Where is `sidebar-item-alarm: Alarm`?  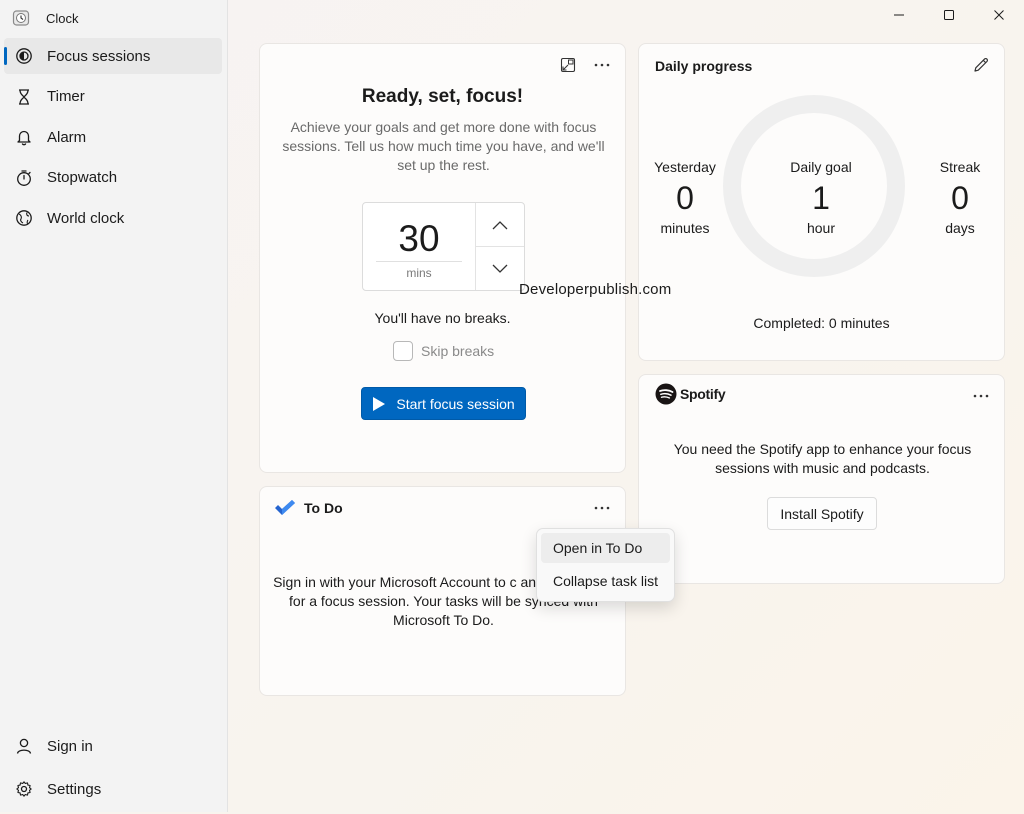 sidebar-item-alarm: Alarm is located at coordinates (113, 137).